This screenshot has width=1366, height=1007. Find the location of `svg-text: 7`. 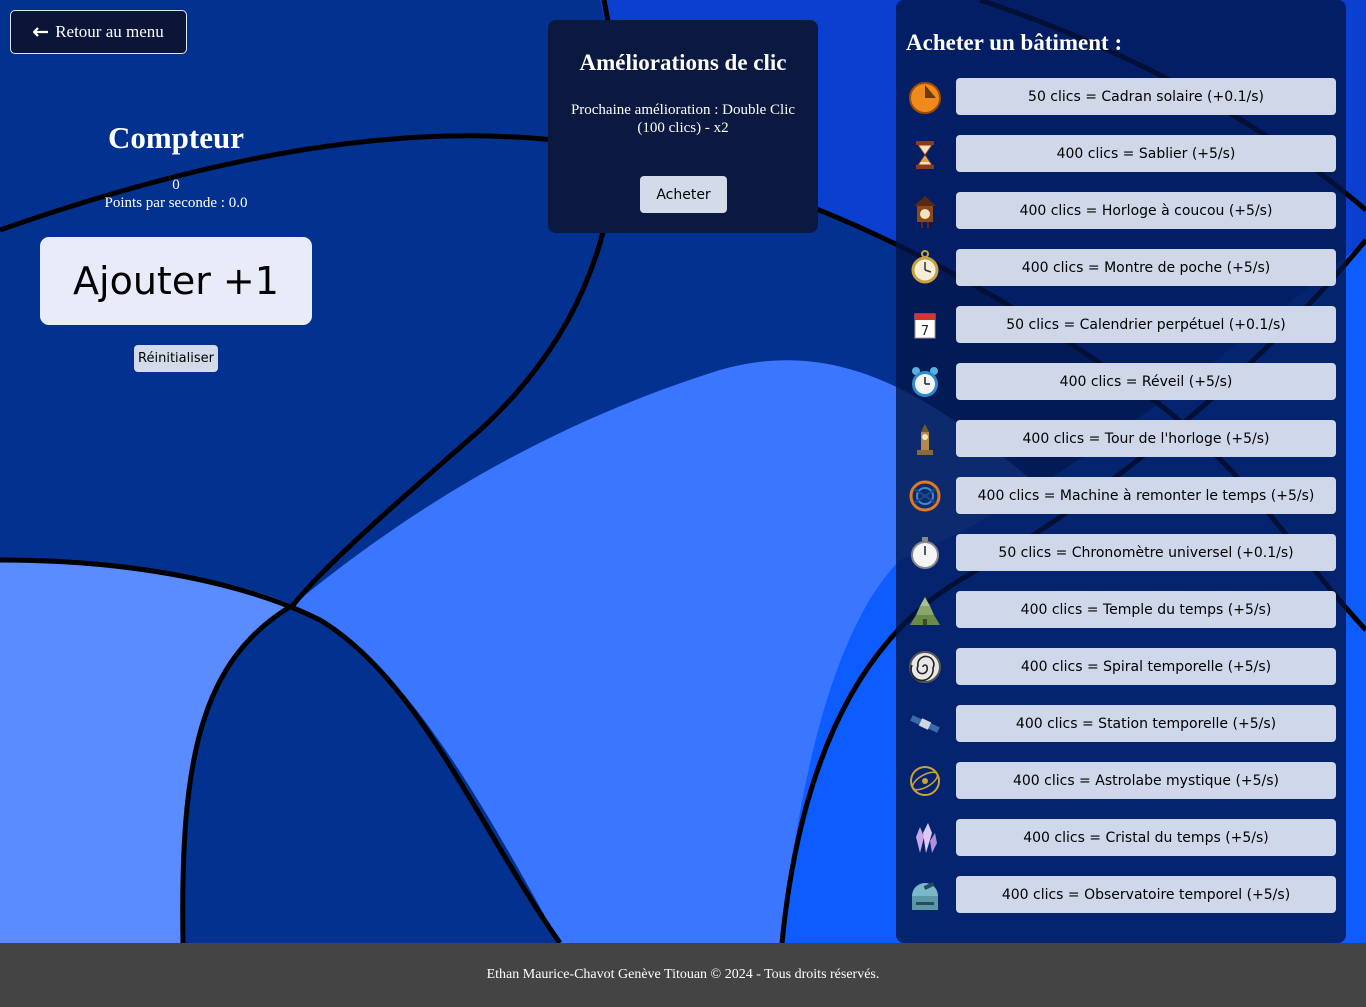

svg-text: 7 is located at coordinates (925, 331).